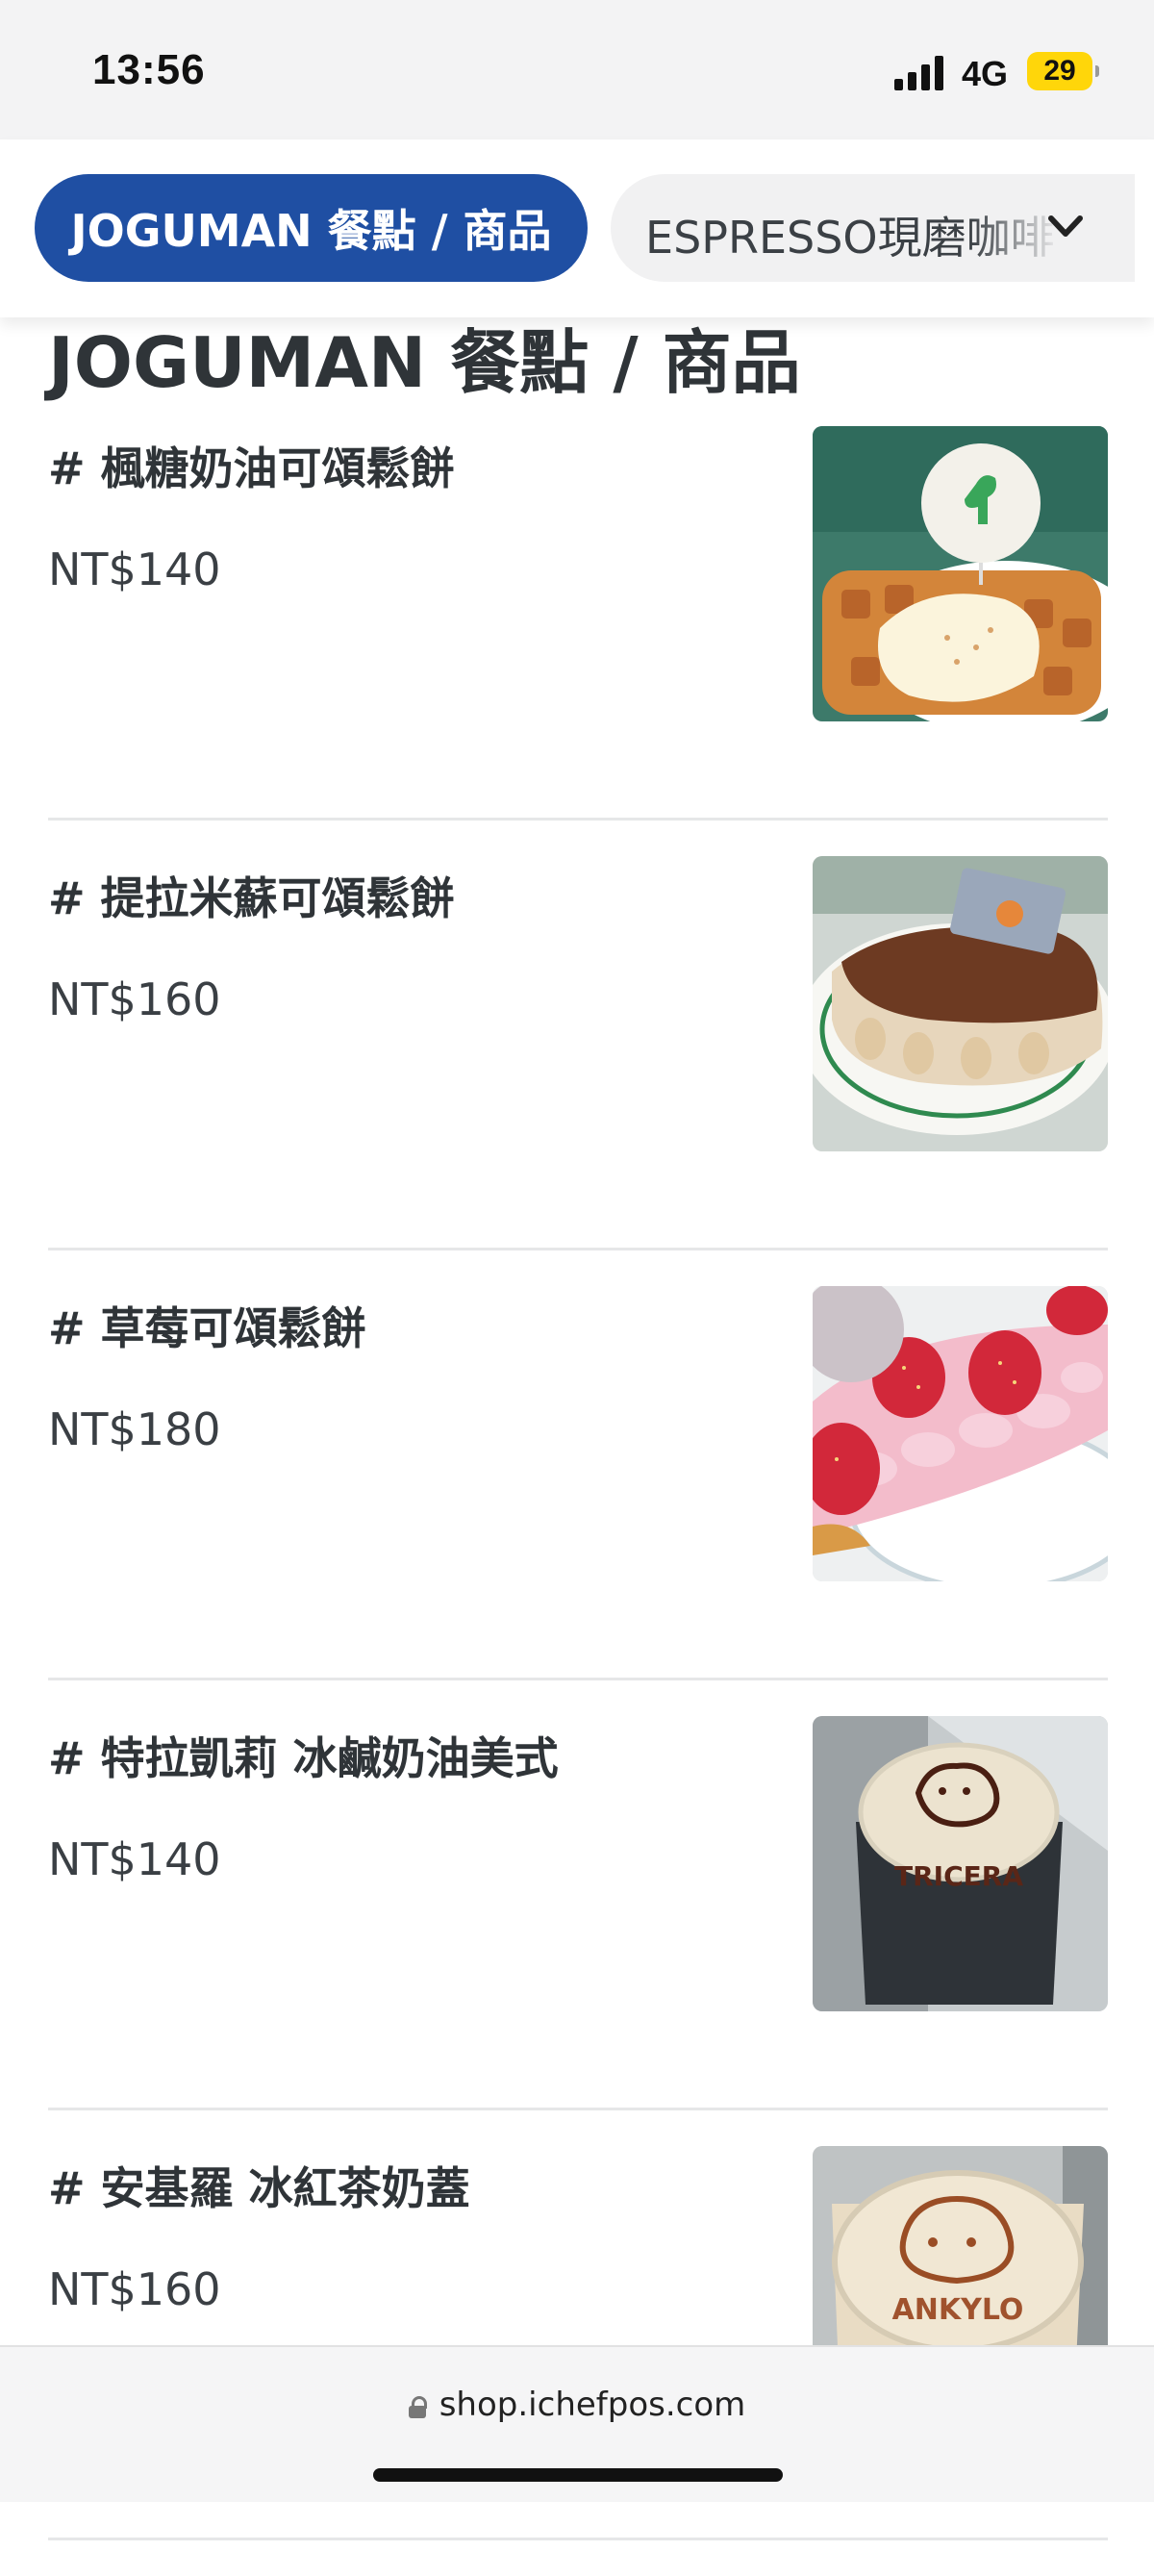  Describe the element at coordinates (961, 1433) in the screenshot. I see `item-image-strawberry-waffle` at that location.